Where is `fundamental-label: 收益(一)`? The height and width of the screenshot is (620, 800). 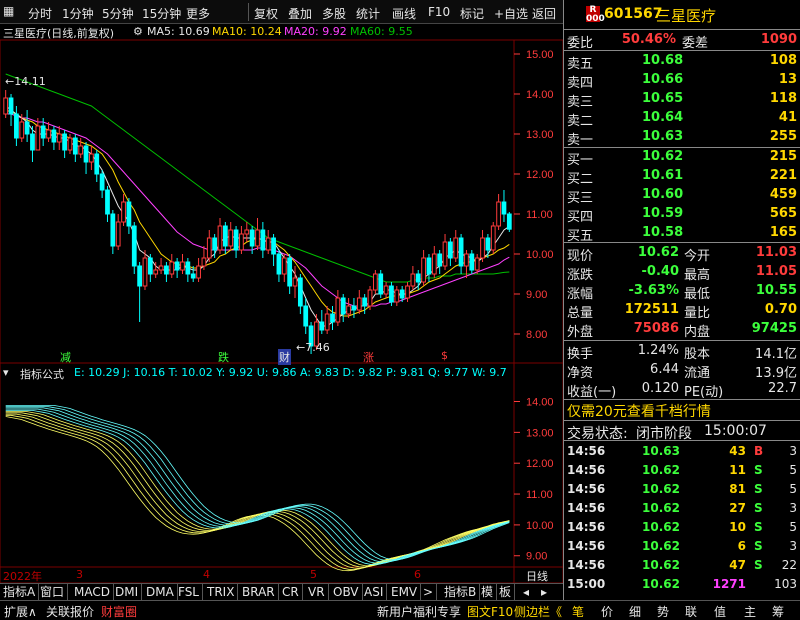
fundamental-label: 收益(一) is located at coordinates (592, 392).